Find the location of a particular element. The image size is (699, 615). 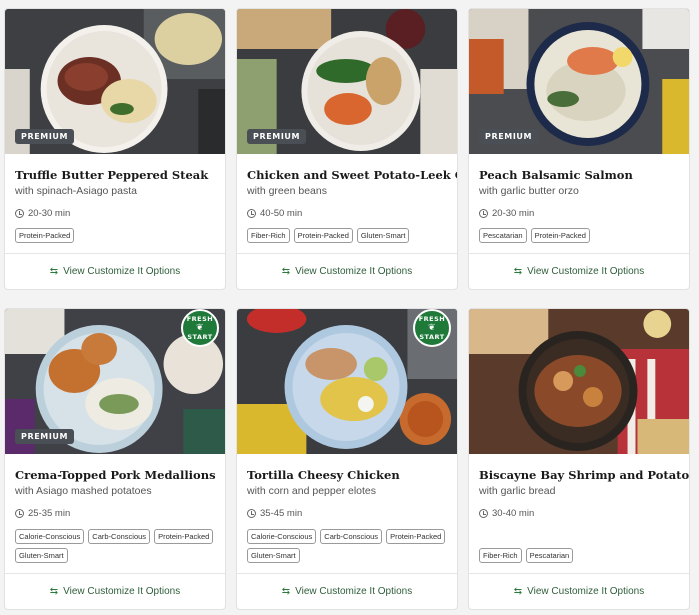

recipe-title: Peach Balsamic Salmon is located at coordinates (579, 175).